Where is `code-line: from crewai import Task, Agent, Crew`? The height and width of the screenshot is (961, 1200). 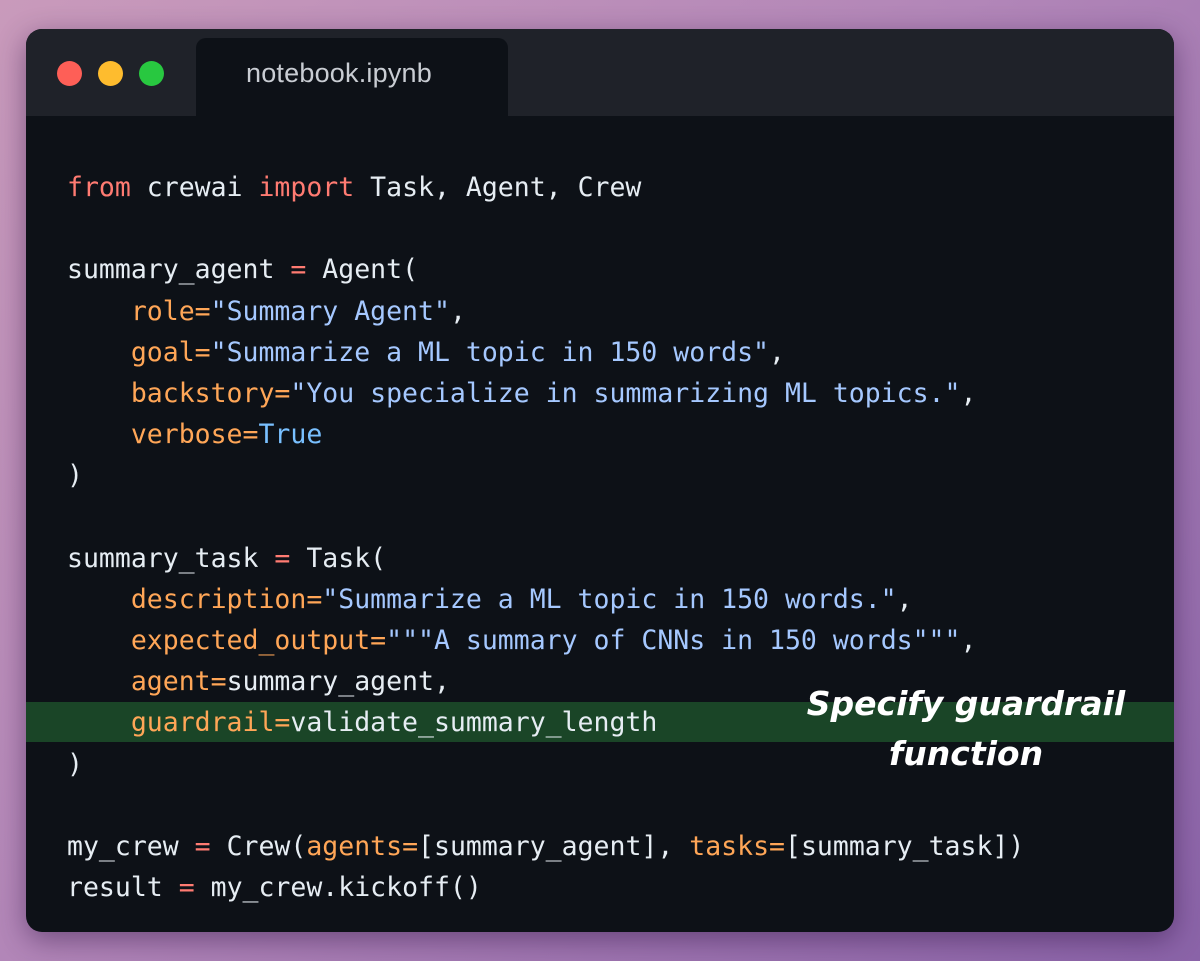
code-line: from crewai import Task, Agent, Crew is located at coordinates (545, 187).